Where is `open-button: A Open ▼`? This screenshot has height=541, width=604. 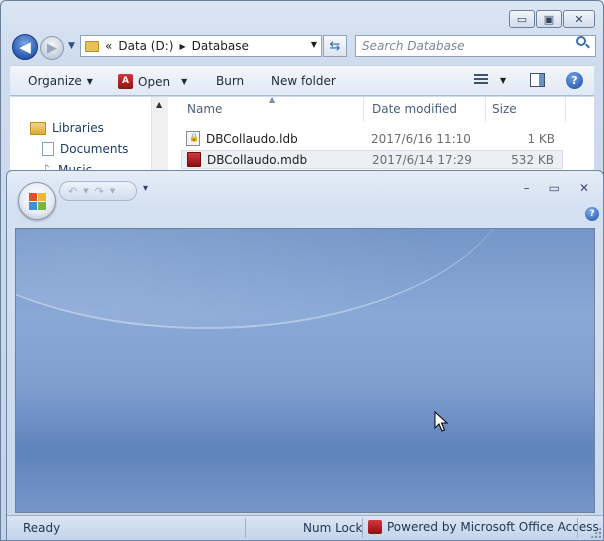 open-button: A Open ▼ is located at coordinates (152, 81).